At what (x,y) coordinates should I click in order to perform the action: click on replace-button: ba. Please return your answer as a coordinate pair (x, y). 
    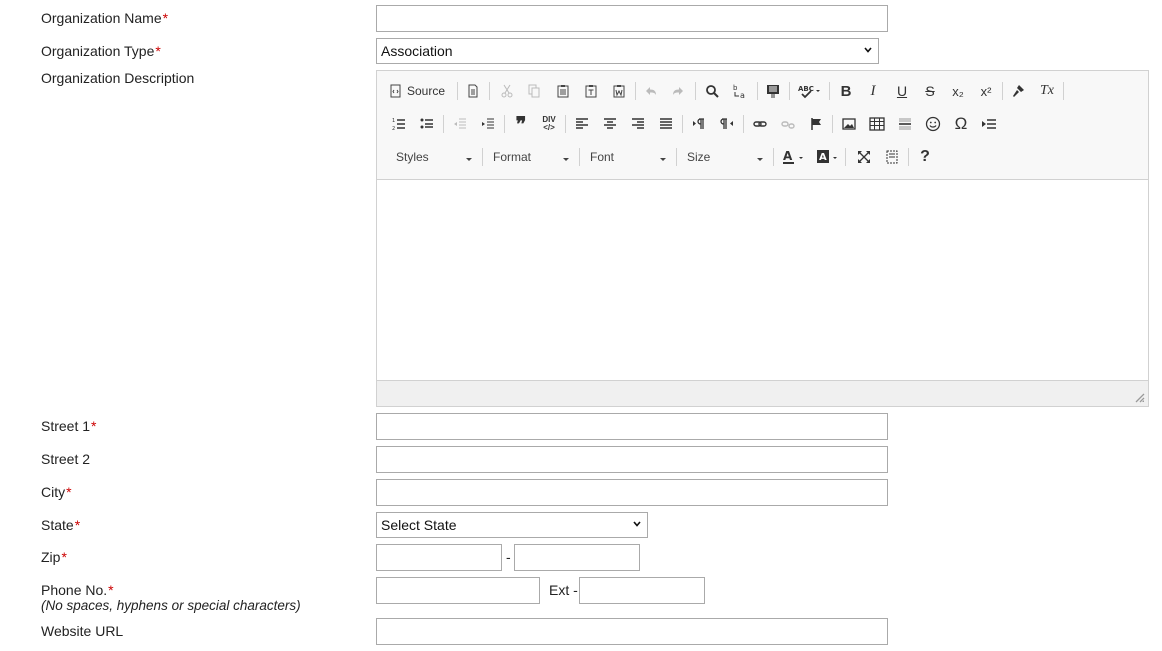
    Looking at the image, I should click on (740, 91).